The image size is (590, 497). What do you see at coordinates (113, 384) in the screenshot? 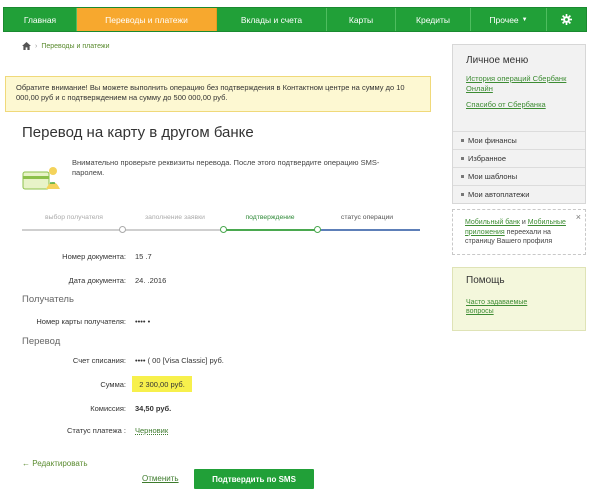
I see `amount-label: Сумма:` at bounding box center [113, 384].